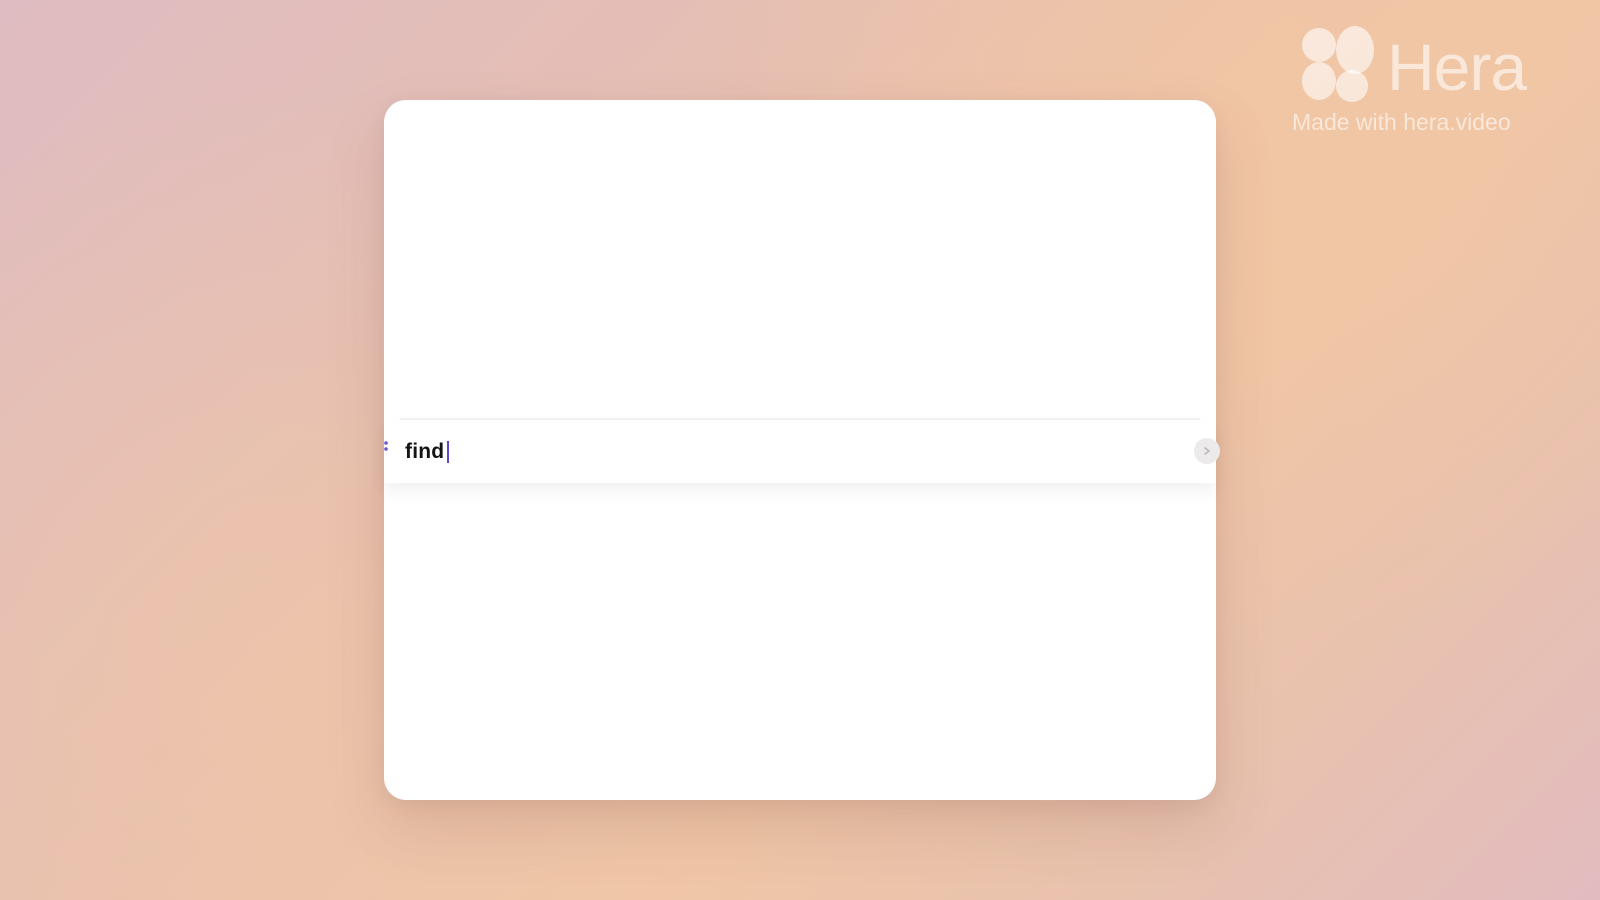  I want to click on divider, so click(800, 419).